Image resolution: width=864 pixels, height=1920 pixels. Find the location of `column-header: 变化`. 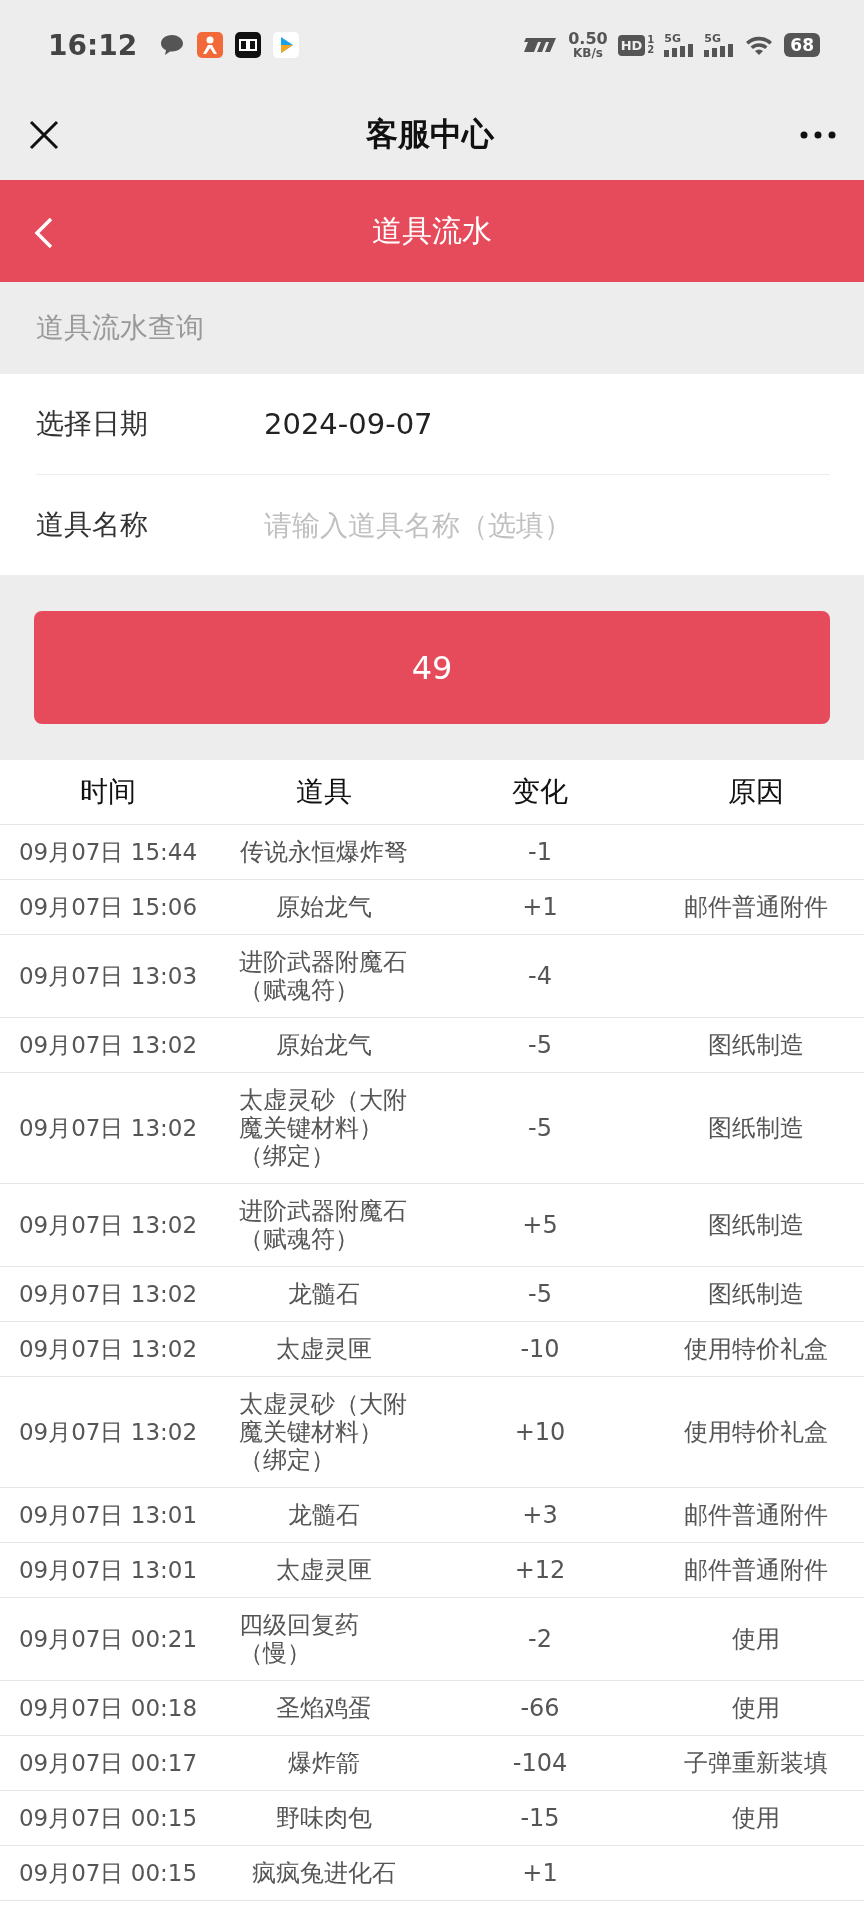

column-header: 变化 is located at coordinates (540, 792).